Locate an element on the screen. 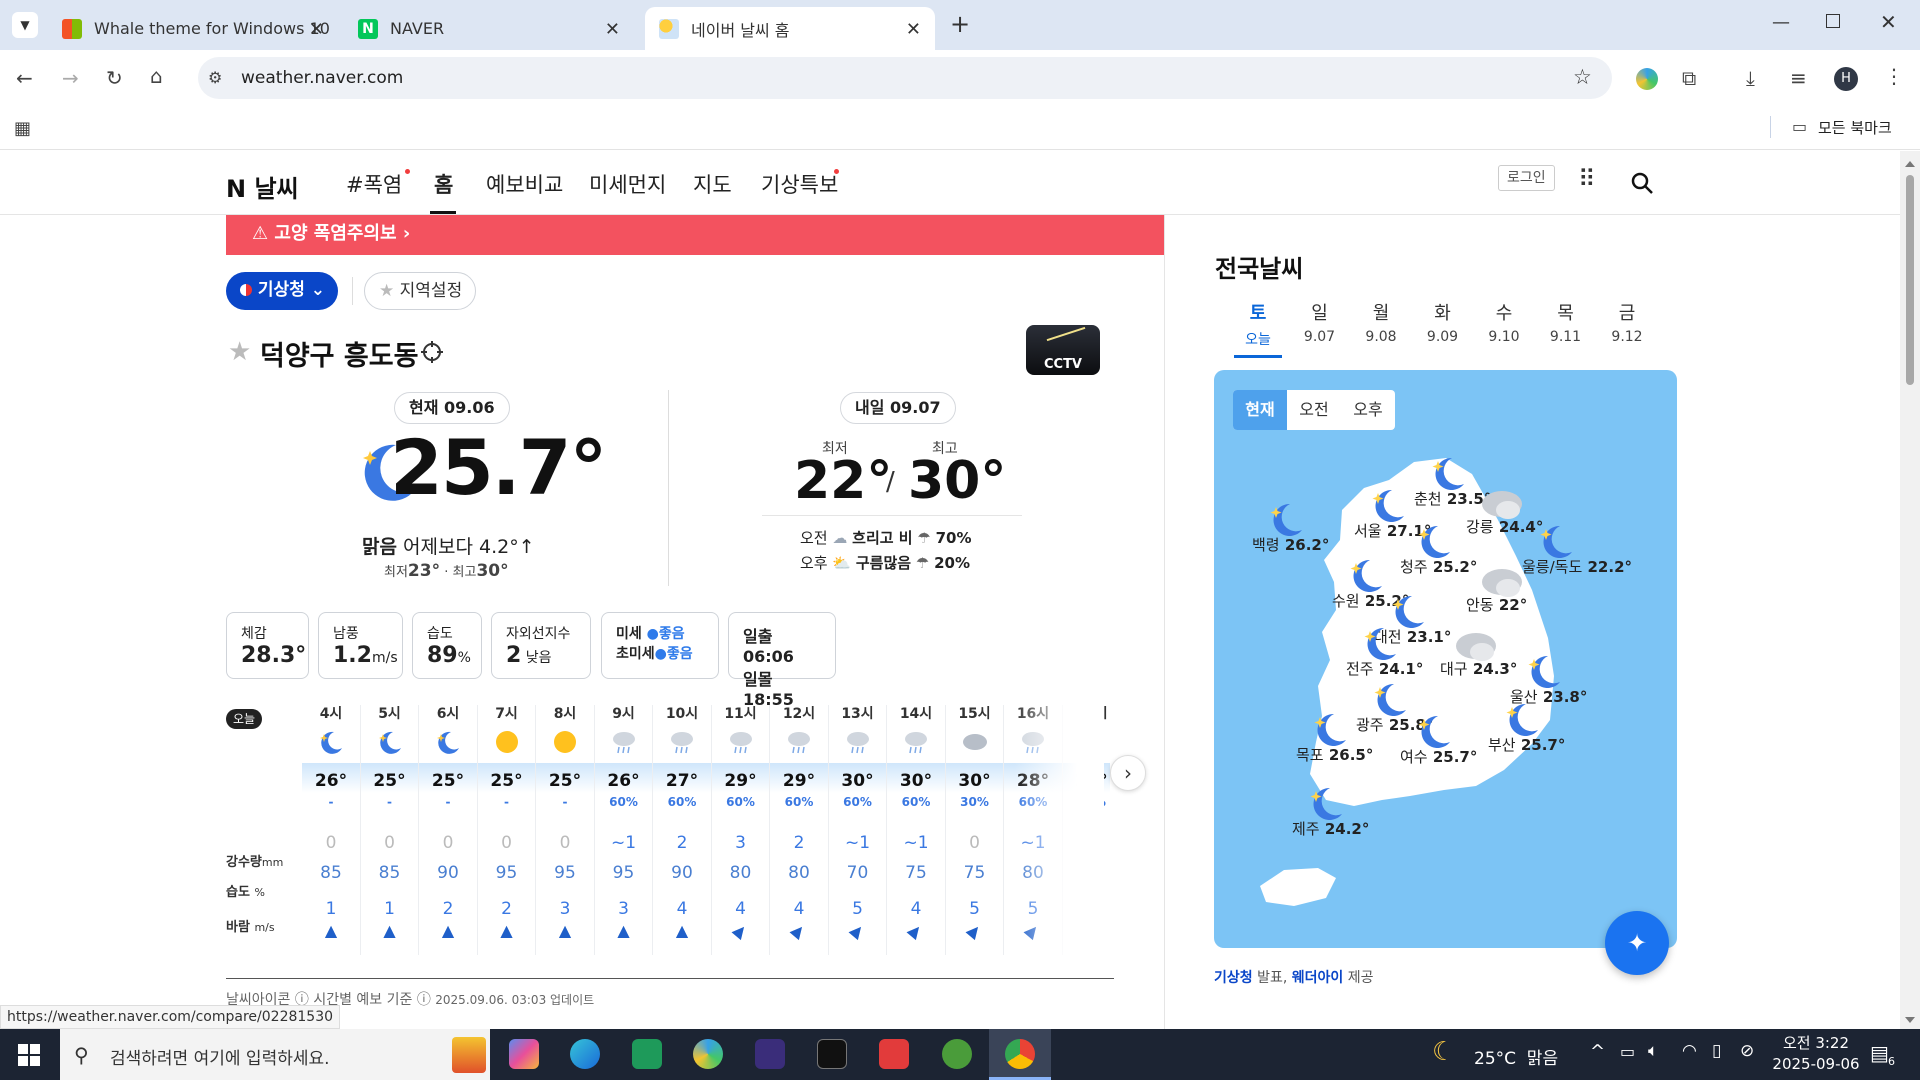 The width and height of the screenshot is (1920, 1080). source-selector: 기상청 ⌄ is located at coordinates (282, 291).